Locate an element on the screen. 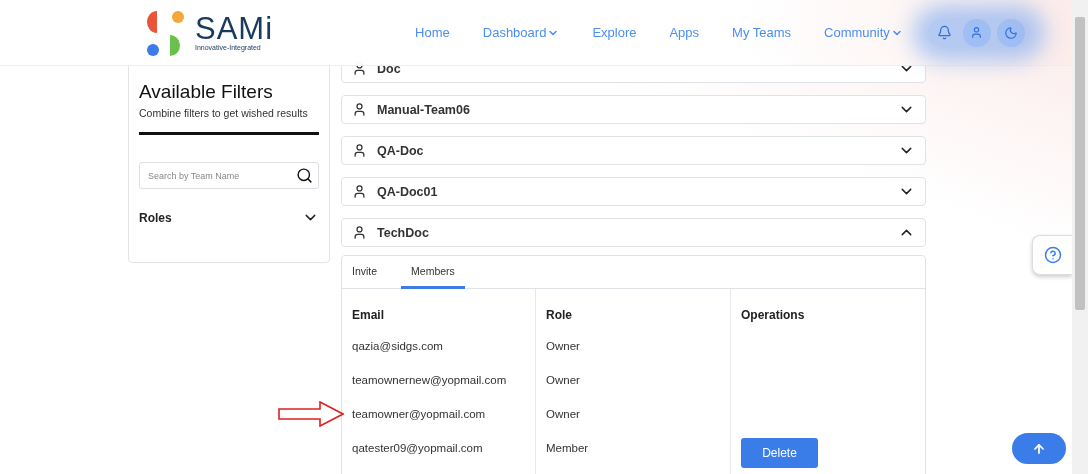 Image resolution: width=1088 pixels, height=474 pixels. email-cell-text: qatester09@yopmail.com is located at coordinates (417, 448).